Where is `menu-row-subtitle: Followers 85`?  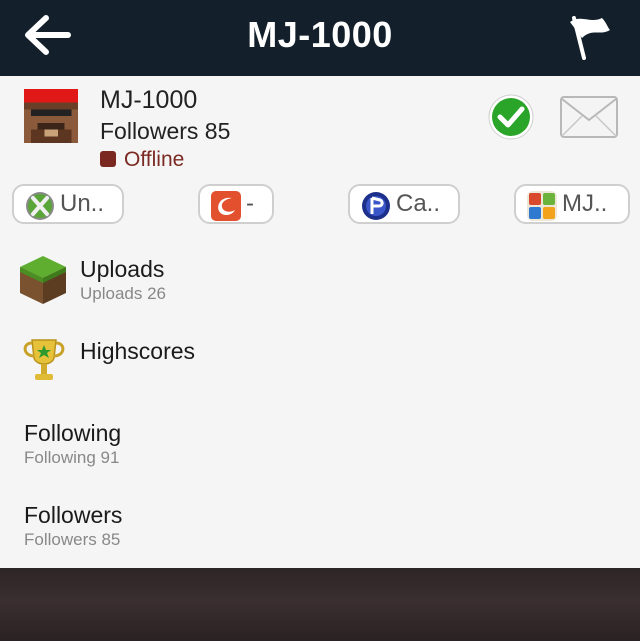
menu-row-subtitle: Followers 85 is located at coordinates (72, 539).